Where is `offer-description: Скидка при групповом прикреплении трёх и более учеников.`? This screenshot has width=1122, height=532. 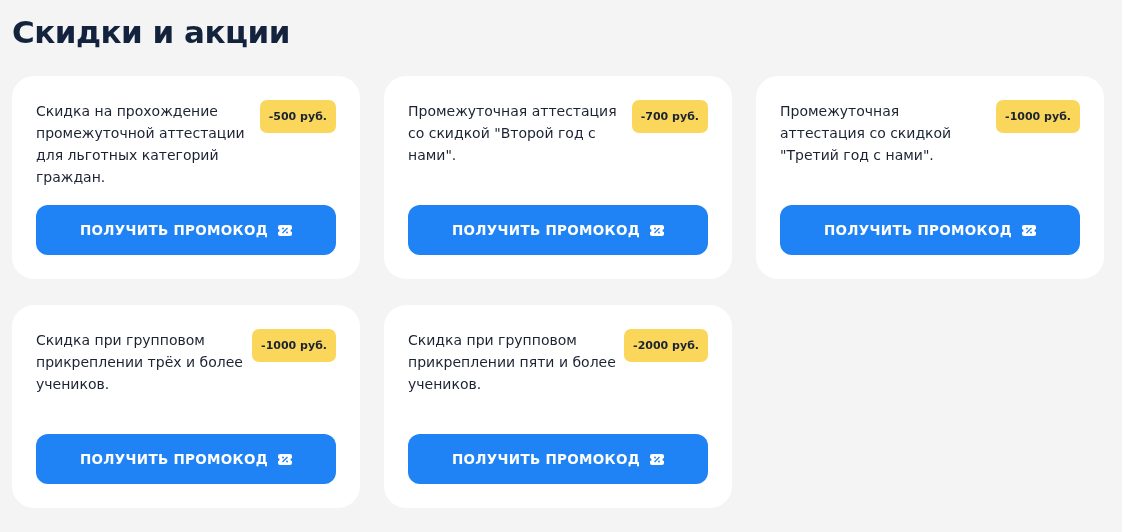
offer-description: Скидка при групповом прикреплении трёх и более учеников. is located at coordinates (140, 362).